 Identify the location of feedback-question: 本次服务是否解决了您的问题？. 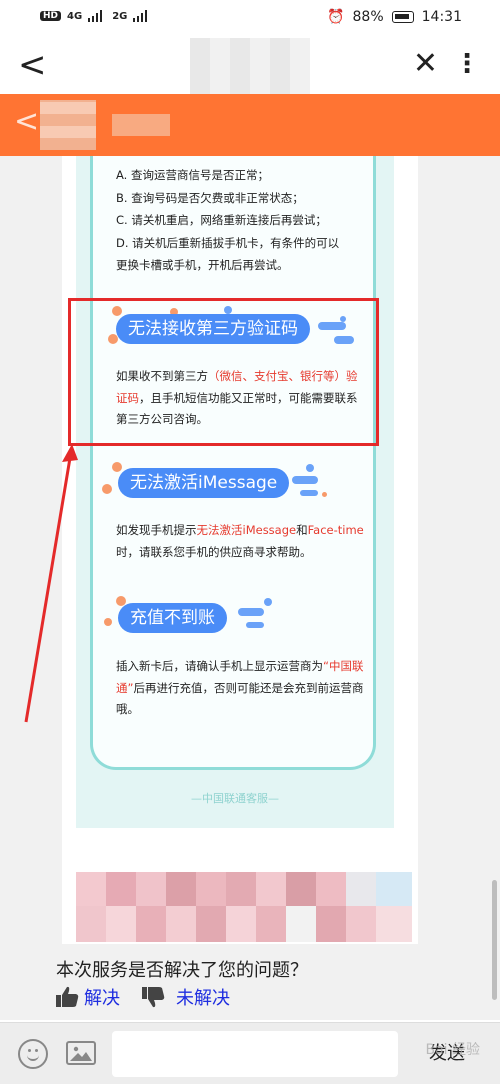
(182, 970).